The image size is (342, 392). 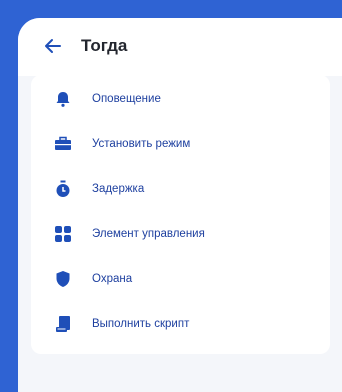 I want to click on control-grid-icon, so click(x=63, y=234).